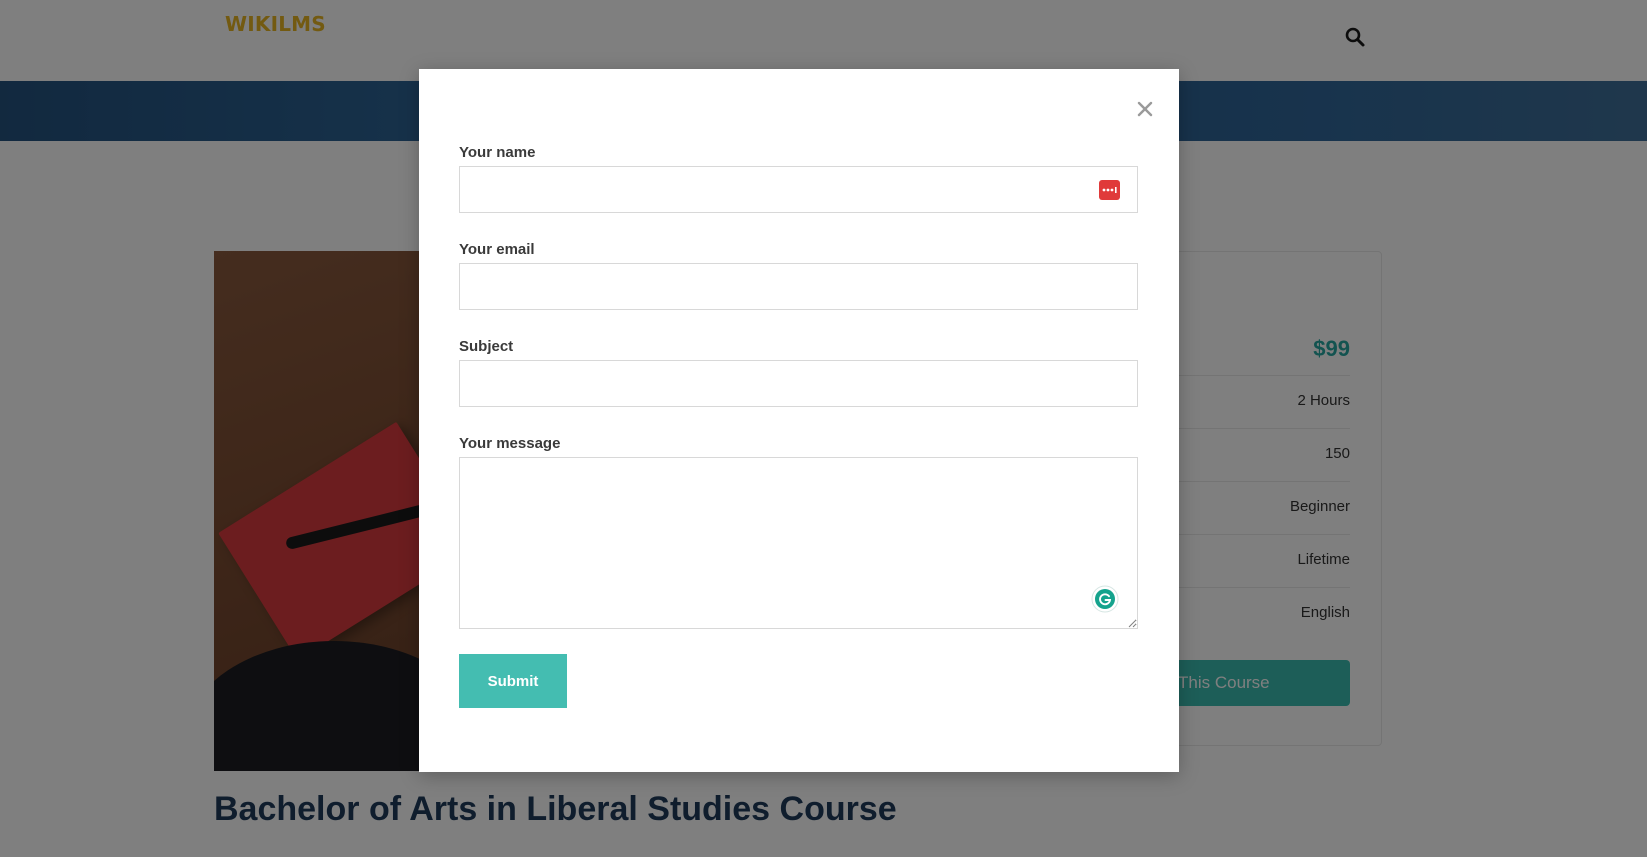  What do you see at coordinates (1132, 623) in the screenshot?
I see `resize-grip-icon` at bounding box center [1132, 623].